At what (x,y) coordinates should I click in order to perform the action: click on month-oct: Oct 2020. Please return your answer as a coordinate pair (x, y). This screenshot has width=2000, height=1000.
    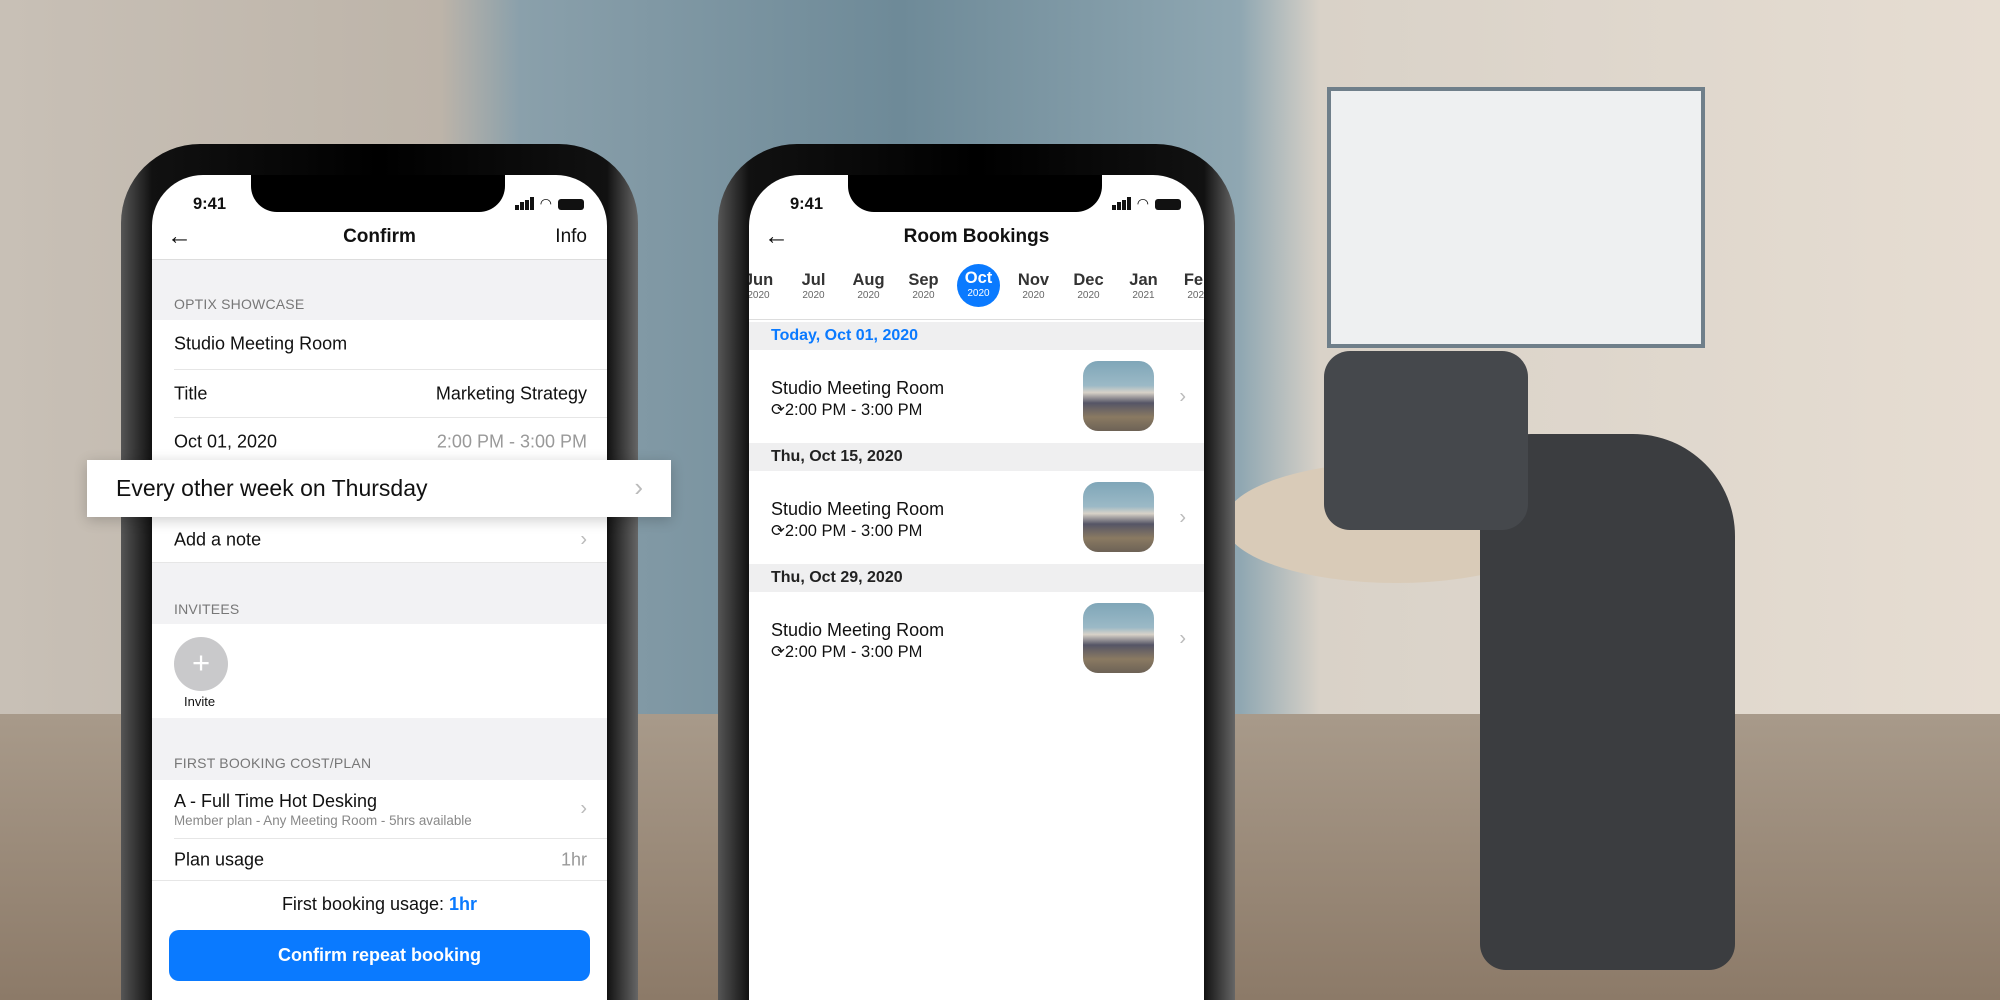
    Looking at the image, I should click on (978, 285).